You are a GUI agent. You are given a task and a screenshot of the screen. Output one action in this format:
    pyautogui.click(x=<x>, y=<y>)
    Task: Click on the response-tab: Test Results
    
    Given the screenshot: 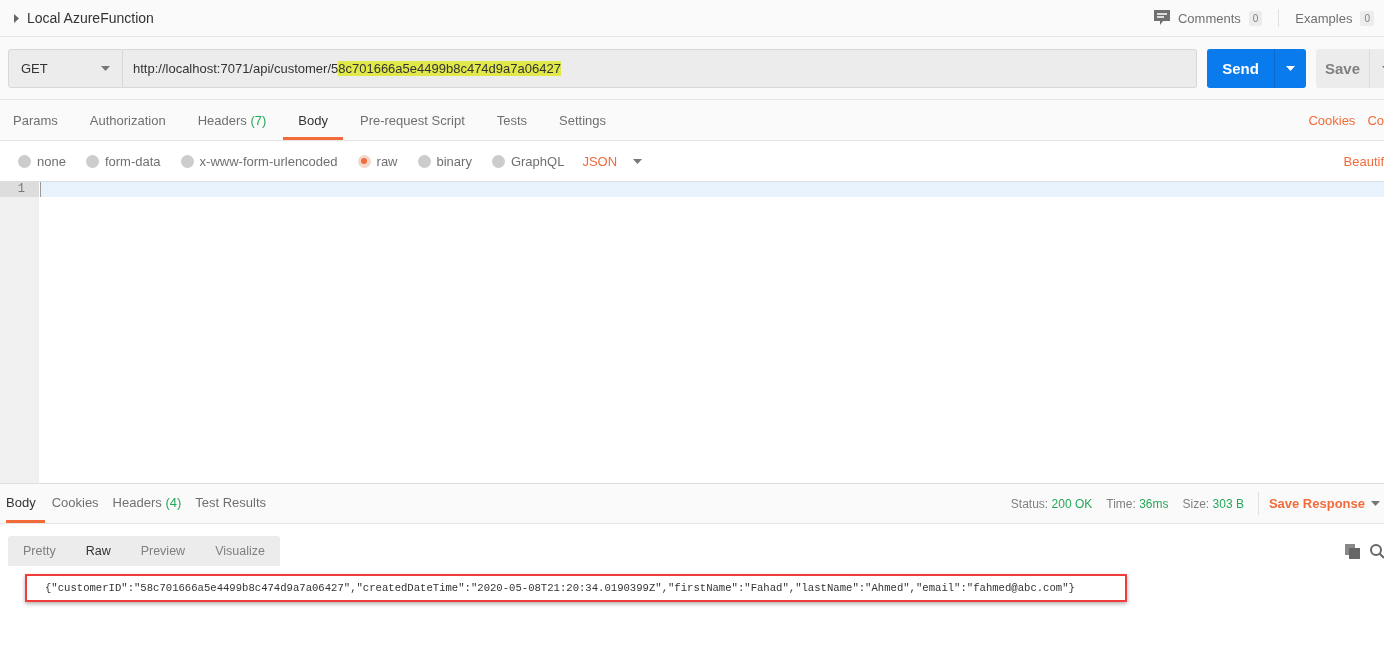 What is the action you would take?
    pyautogui.click(x=231, y=503)
    